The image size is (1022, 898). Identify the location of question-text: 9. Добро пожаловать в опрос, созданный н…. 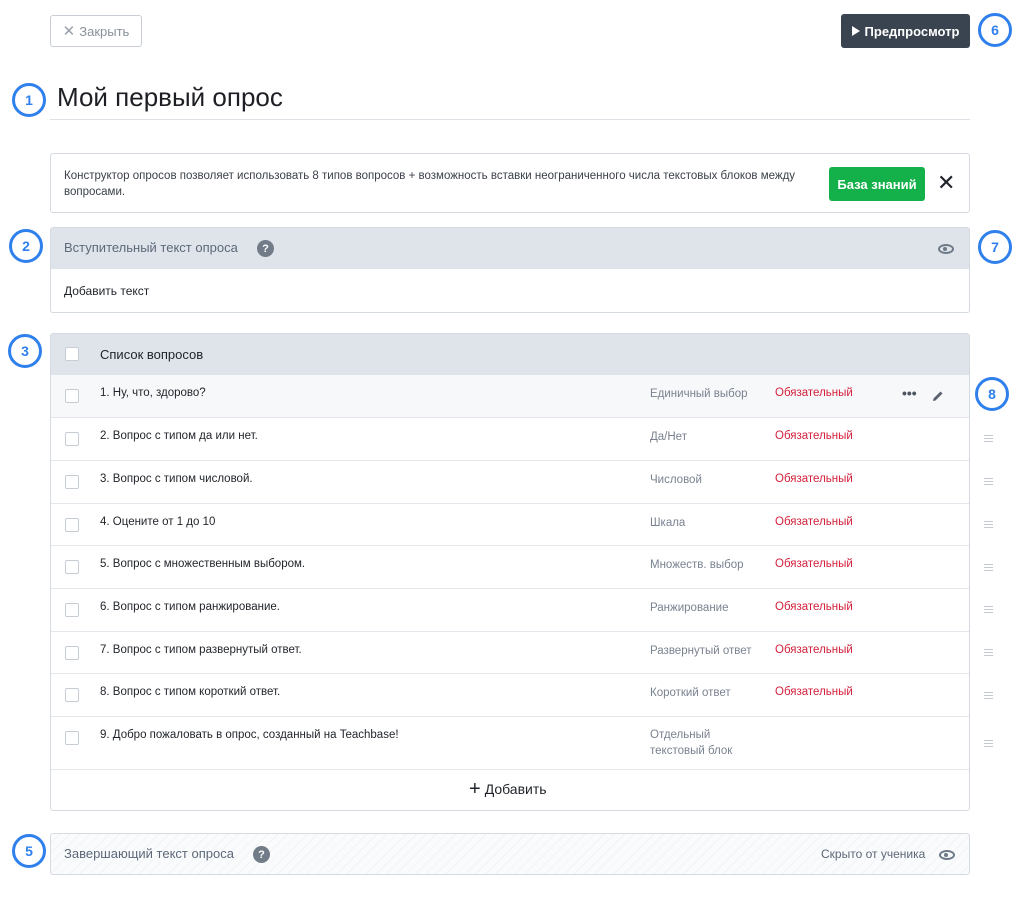
(249, 735).